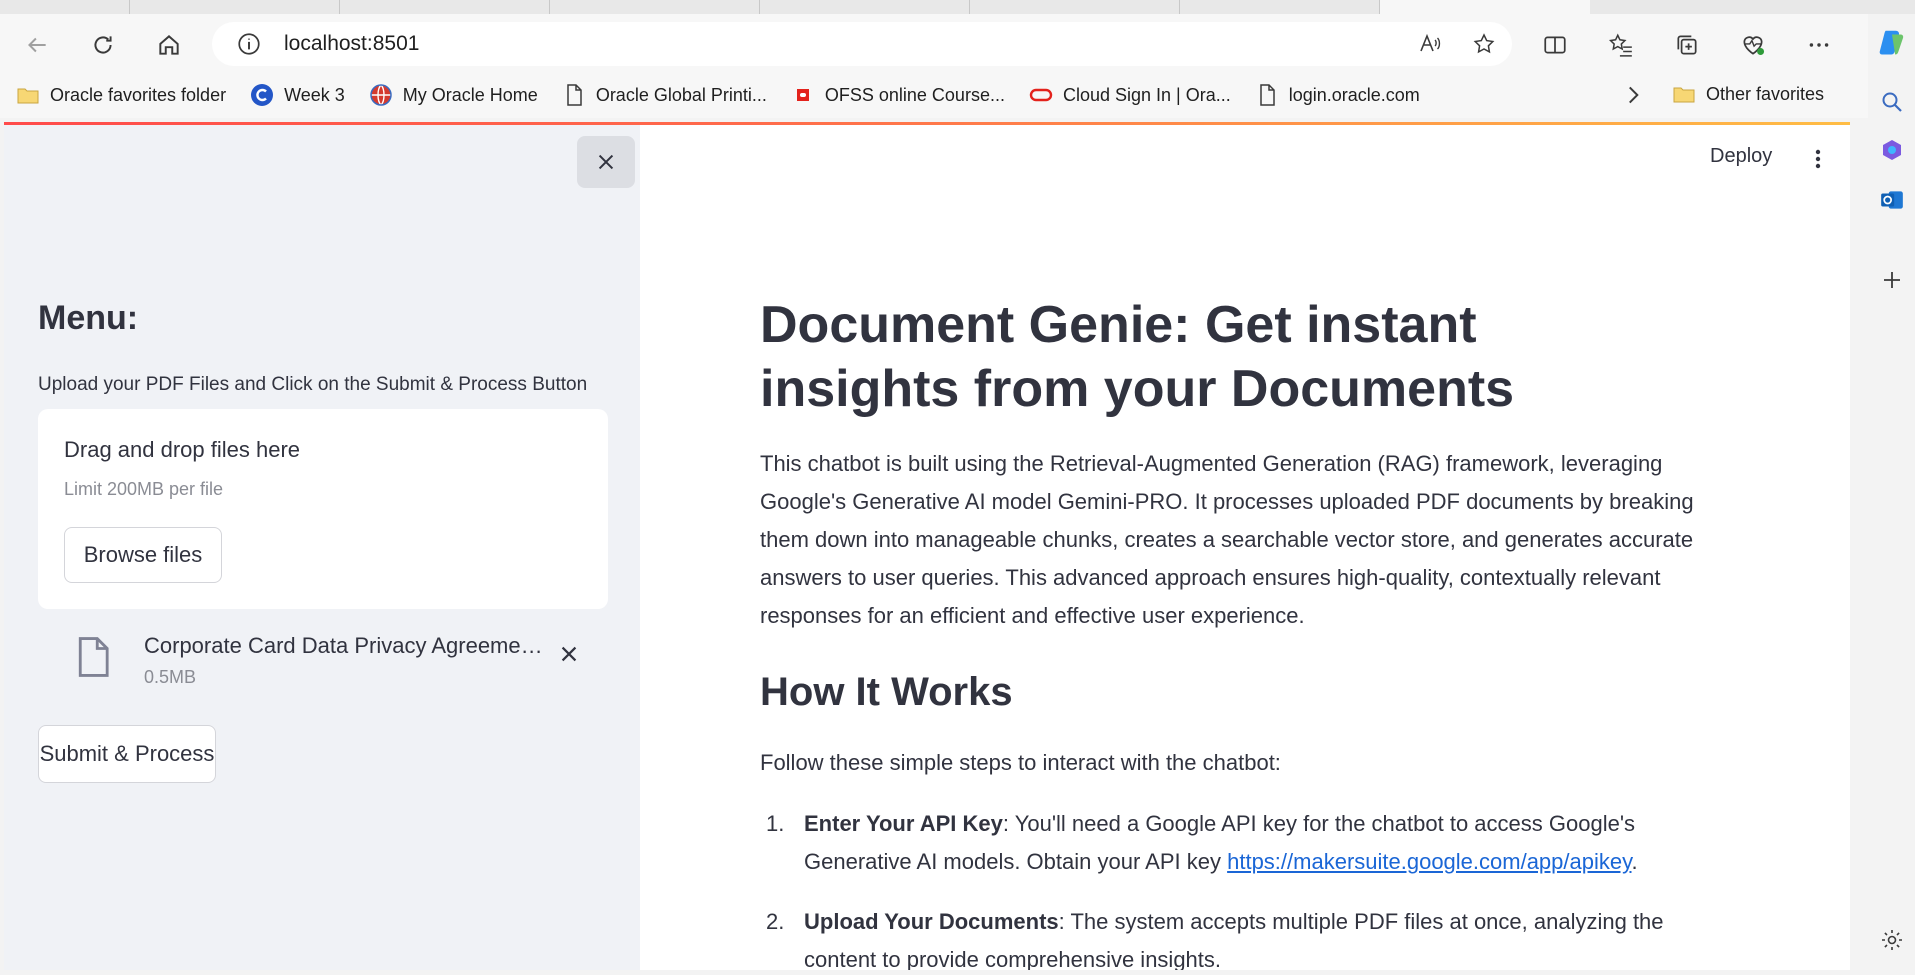 The width and height of the screenshot is (1915, 975). What do you see at coordinates (886, 692) in the screenshot?
I see `how-it-works-heading: How It Works` at bounding box center [886, 692].